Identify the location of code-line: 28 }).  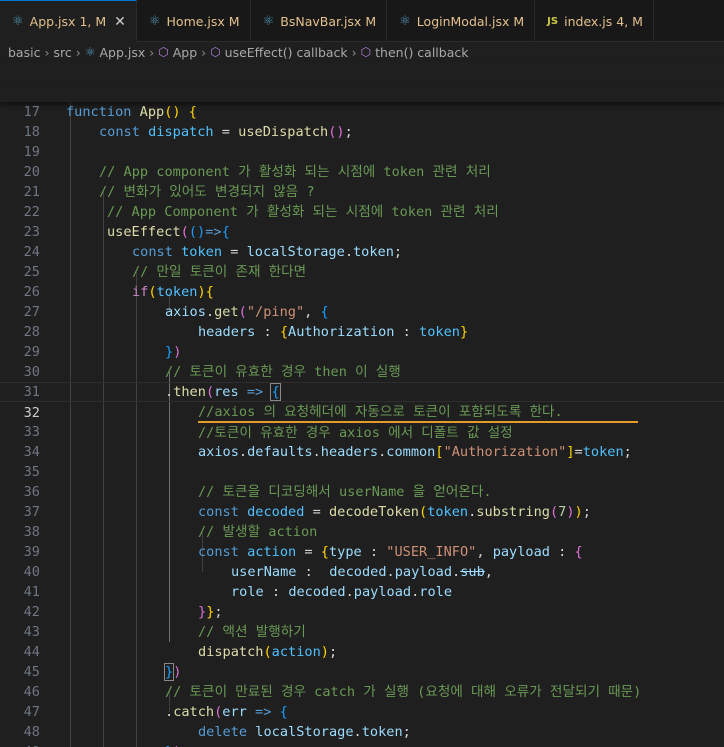
(362, 331).